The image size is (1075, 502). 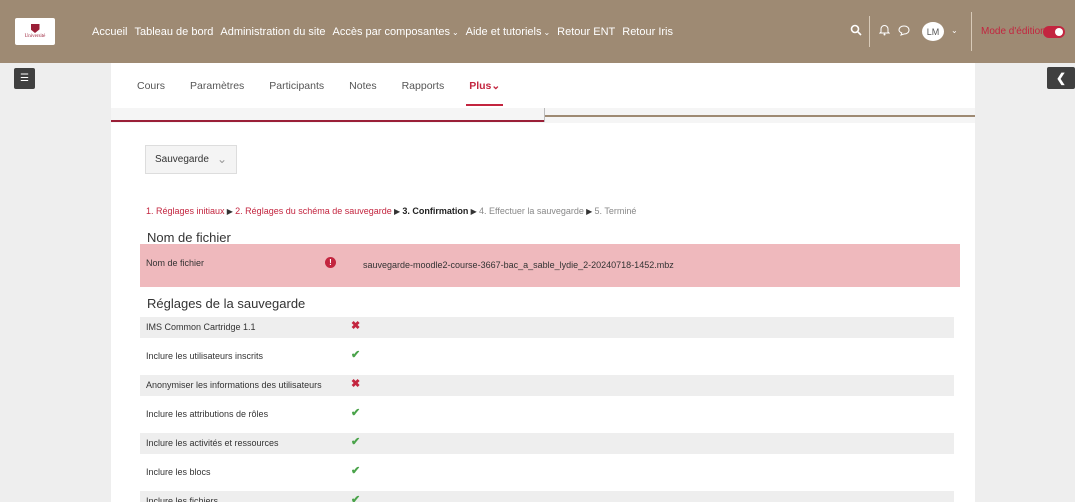 What do you see at coordinates (178, 472) in the screenshot?
I see `setting-label: Inclure les blocs` at bounding box center [178, 472].